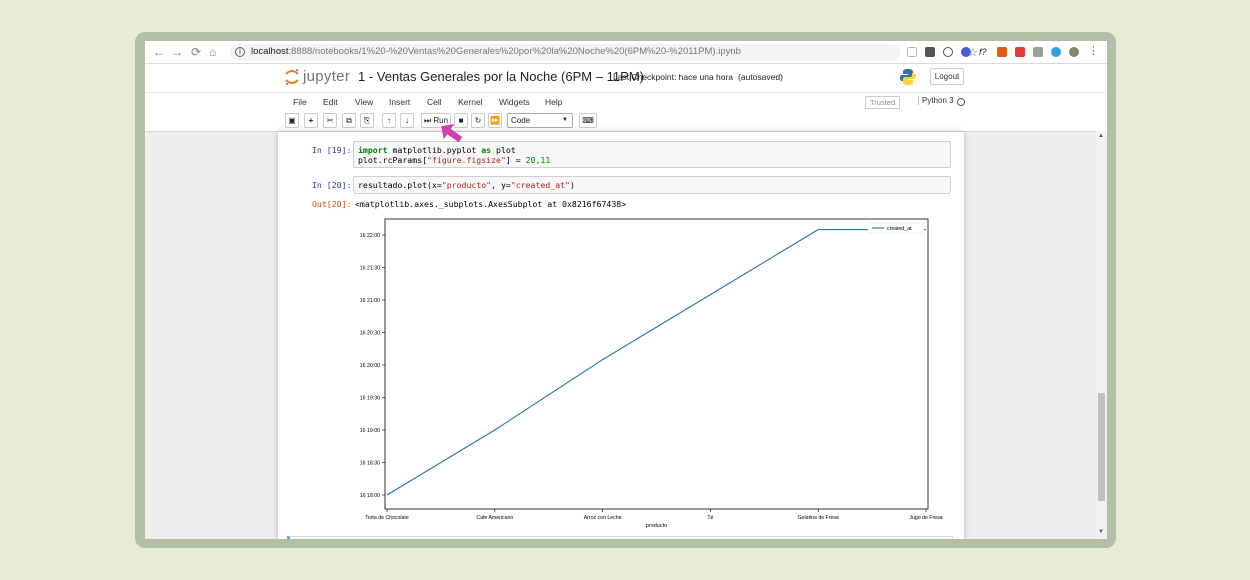  Describe the element at coordinates (925, 518) in the screenshot. I see `x-tick-label: Jugo de Fresa` at that location.